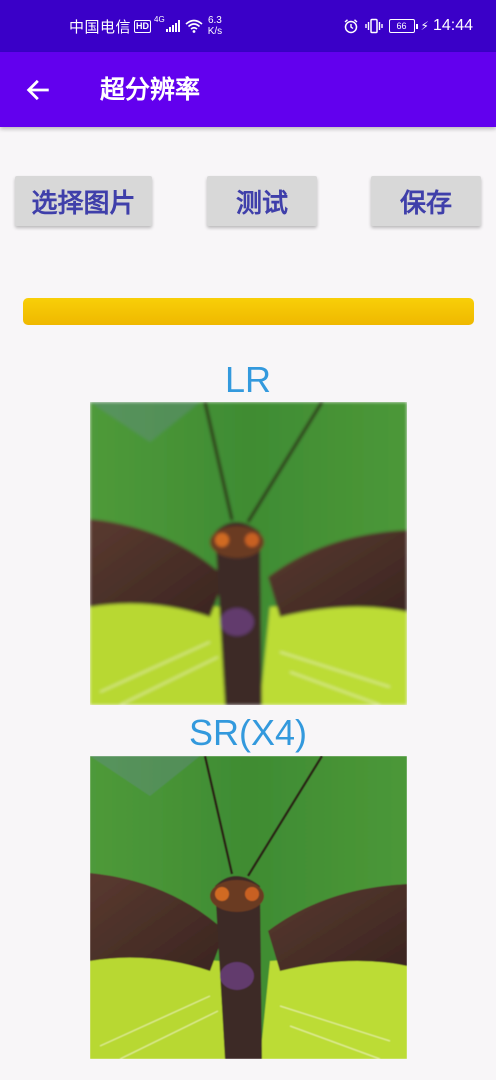 The width and height of the screenshot is (496, 1080). I want to click on progress-bar, so click(248, 311).